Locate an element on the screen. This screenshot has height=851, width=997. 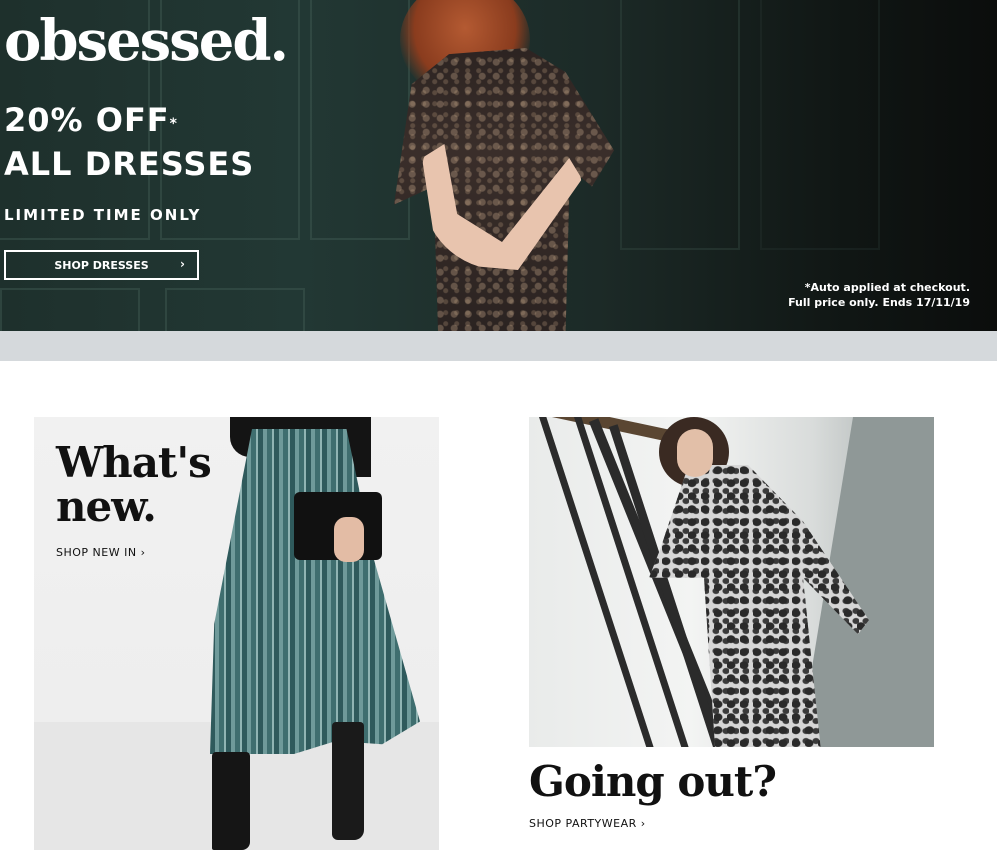
brand-logo: obsessed. is located at coordinates (146, 41).